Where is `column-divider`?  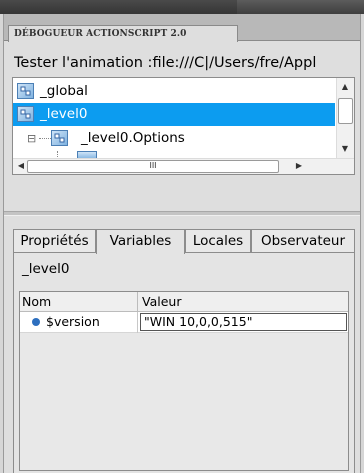
column-divider is located at coordinates (137, 302).